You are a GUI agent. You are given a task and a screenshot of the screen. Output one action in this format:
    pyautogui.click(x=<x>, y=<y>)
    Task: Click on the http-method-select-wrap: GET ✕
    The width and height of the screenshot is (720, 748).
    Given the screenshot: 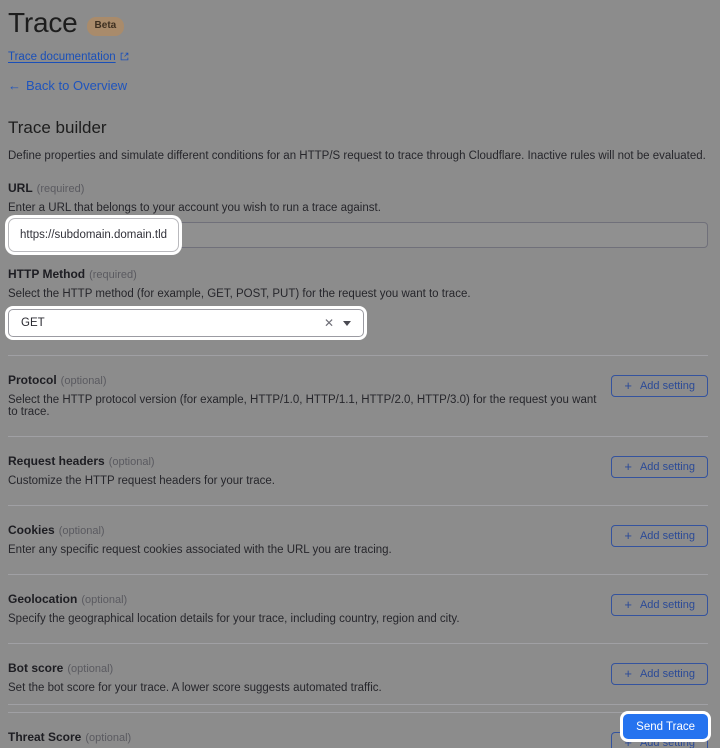 What is the action you would take?
    pyautogui.click(x=358, y=323)
    